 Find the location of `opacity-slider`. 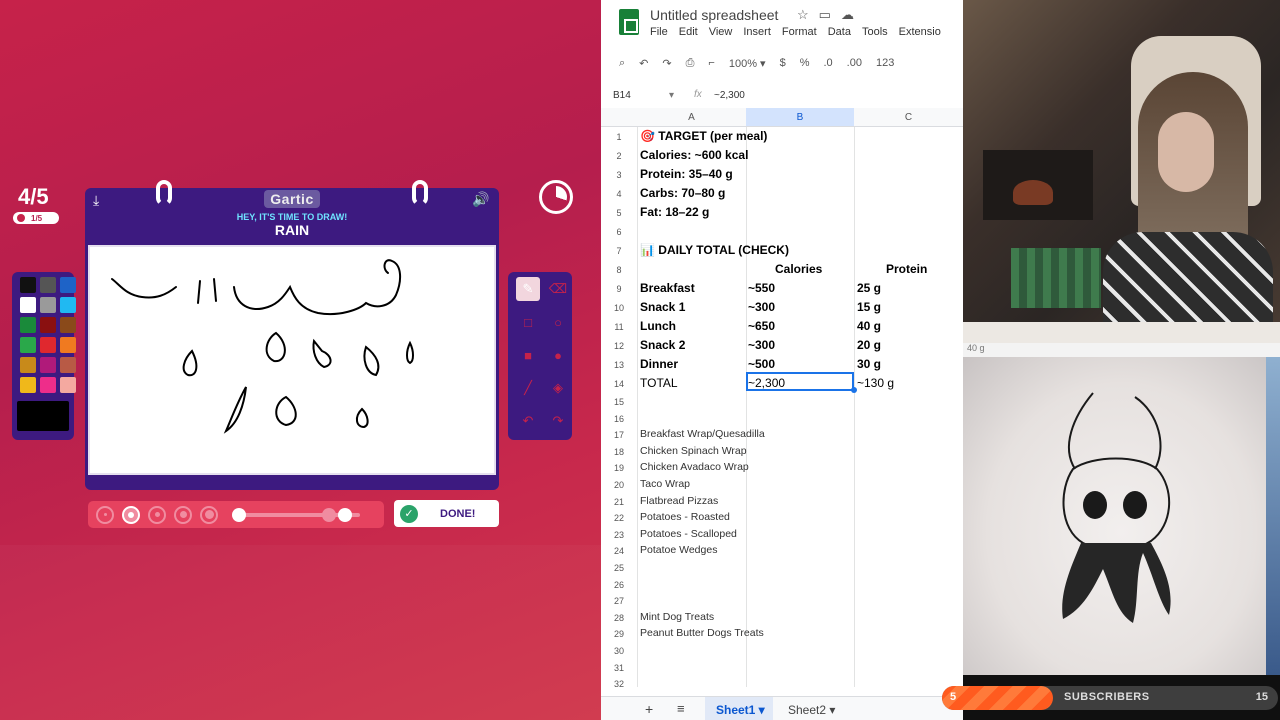

opacity-slider is located at coordinates (296, 514).